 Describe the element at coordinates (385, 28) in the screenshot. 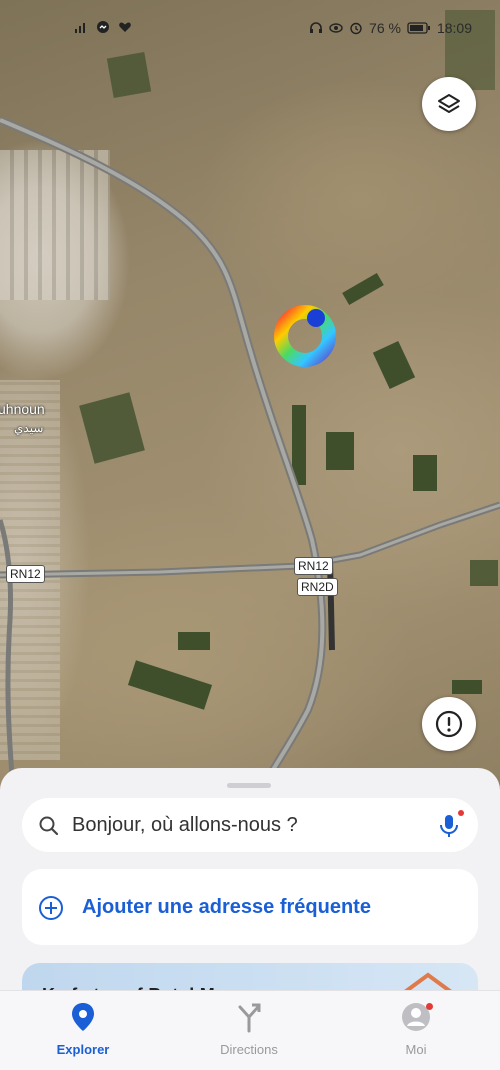

I see `battery-percent: 76 %` at that location.